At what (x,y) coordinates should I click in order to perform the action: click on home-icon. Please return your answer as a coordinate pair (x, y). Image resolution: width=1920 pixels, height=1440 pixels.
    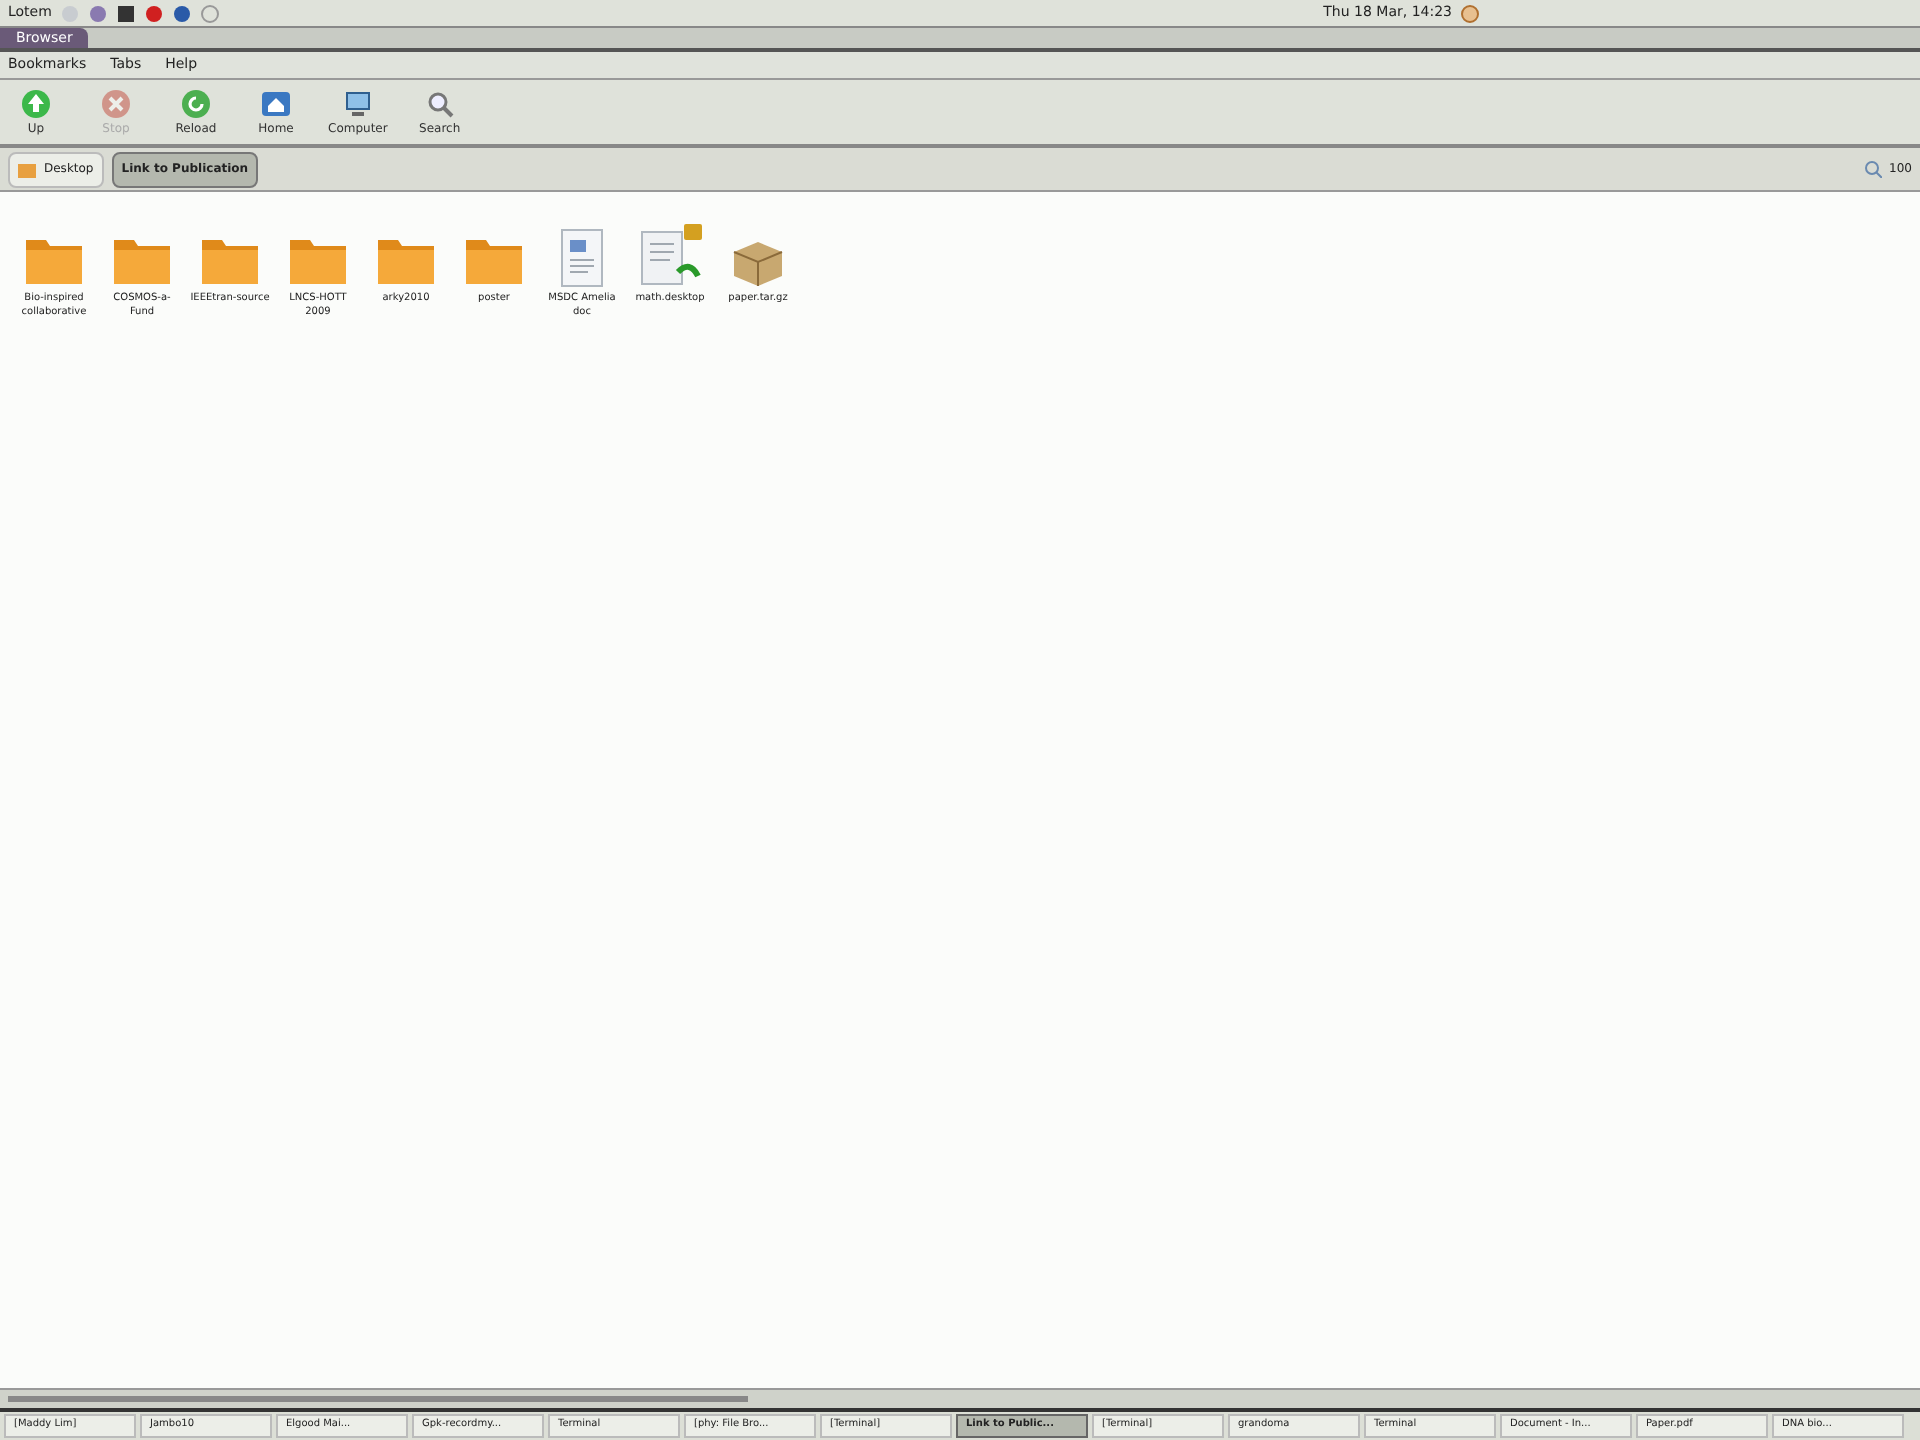
    Looking at the image, I should click on (276, 103).